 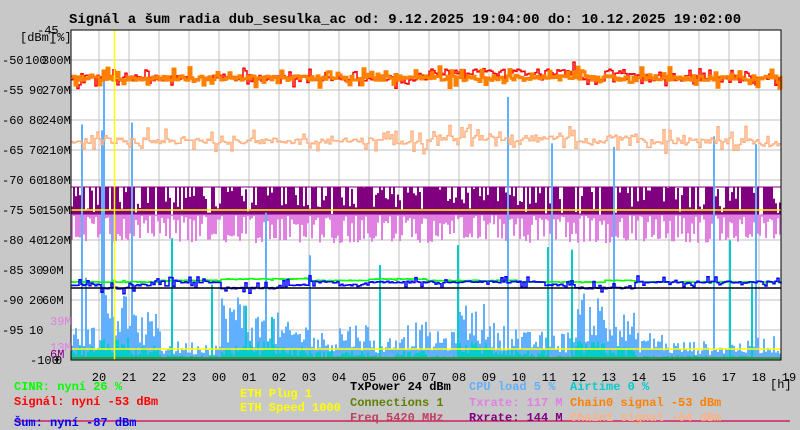 What do you see at coordinates (219, 378) in the screenshot?
I see `x-tick-label: 00` at bounding box center [219, 378].